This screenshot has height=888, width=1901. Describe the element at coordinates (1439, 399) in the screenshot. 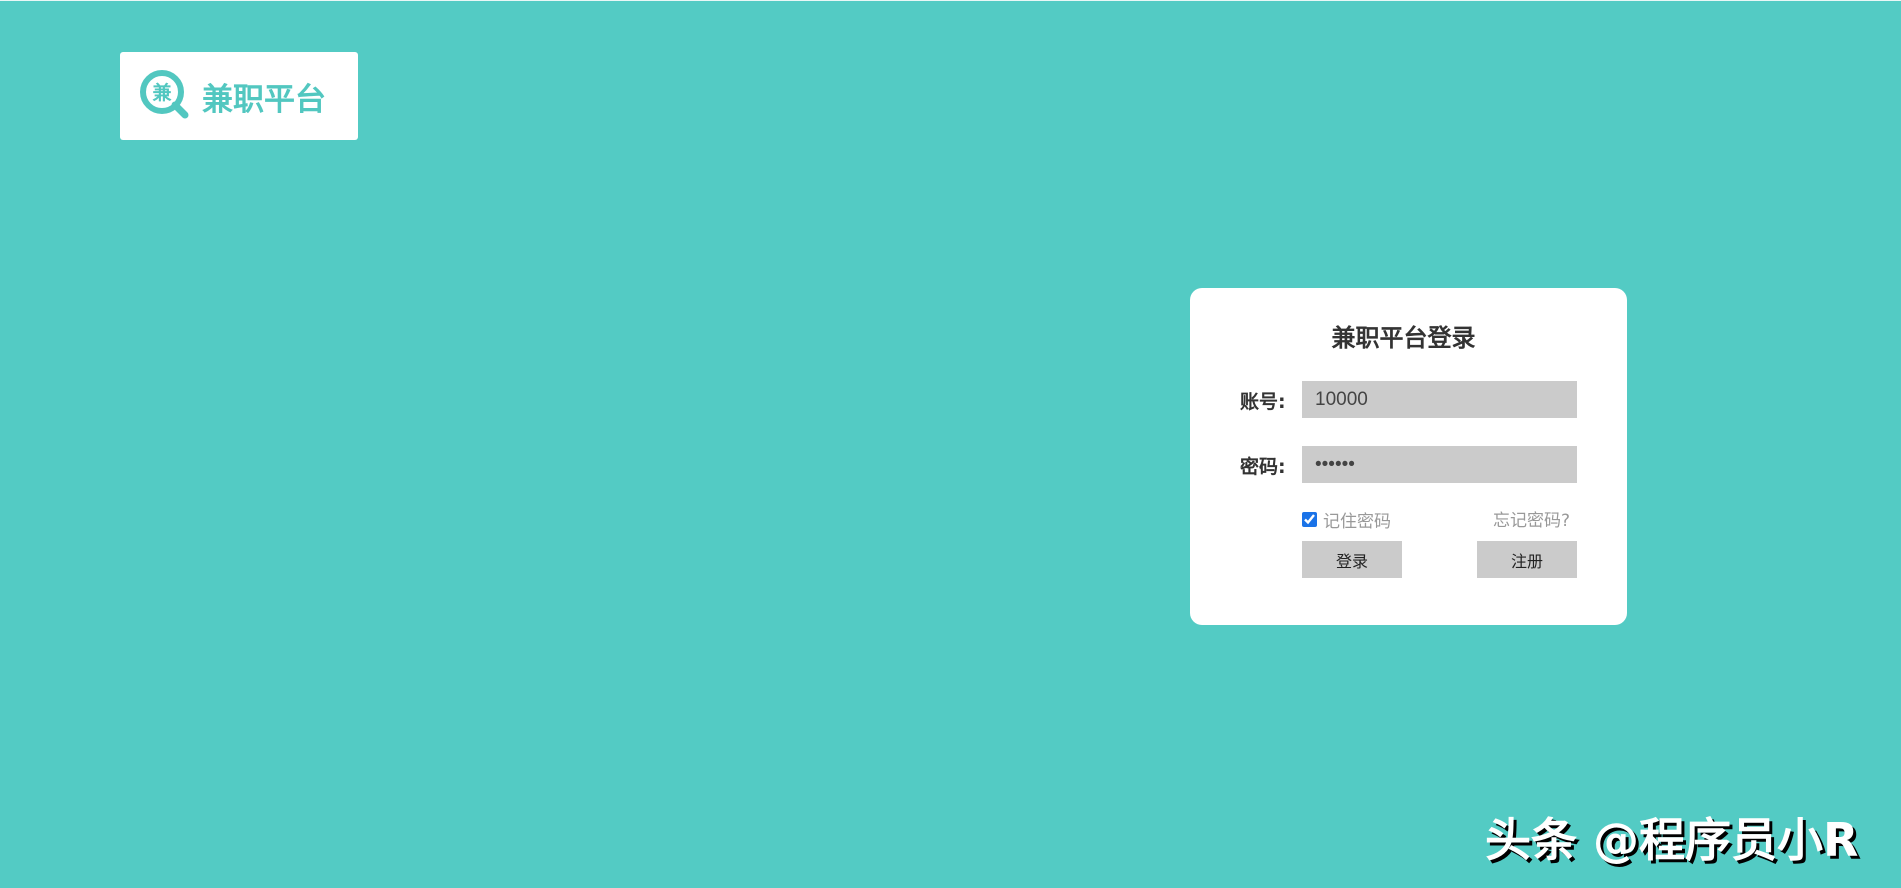

I see `account-input` at that location.